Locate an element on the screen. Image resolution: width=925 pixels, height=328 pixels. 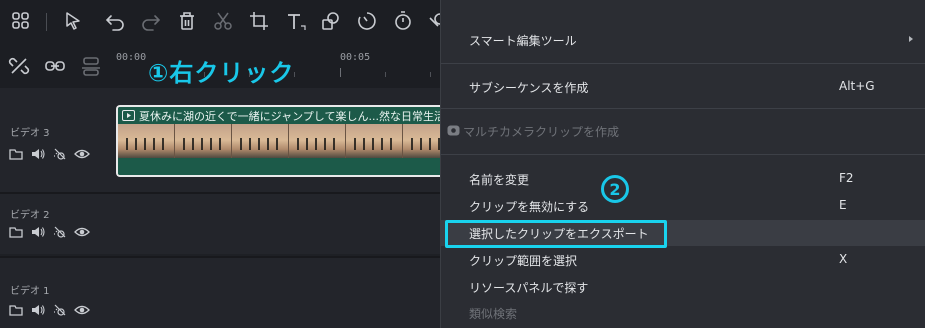
timeline-ruler: 00:00 00:05 ①右クリック is located at coordinates (277, 66).